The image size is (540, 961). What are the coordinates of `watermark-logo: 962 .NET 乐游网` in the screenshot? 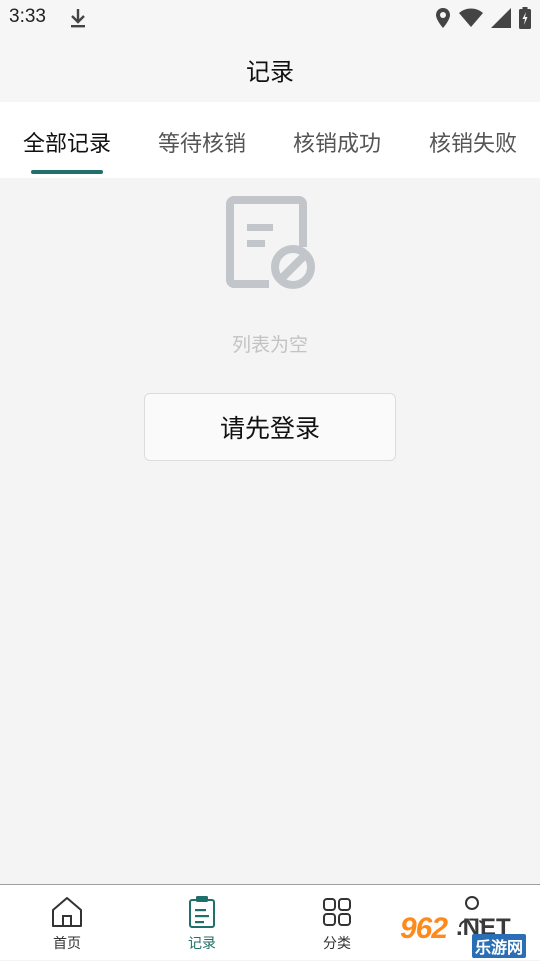 It's located at (467, 935).